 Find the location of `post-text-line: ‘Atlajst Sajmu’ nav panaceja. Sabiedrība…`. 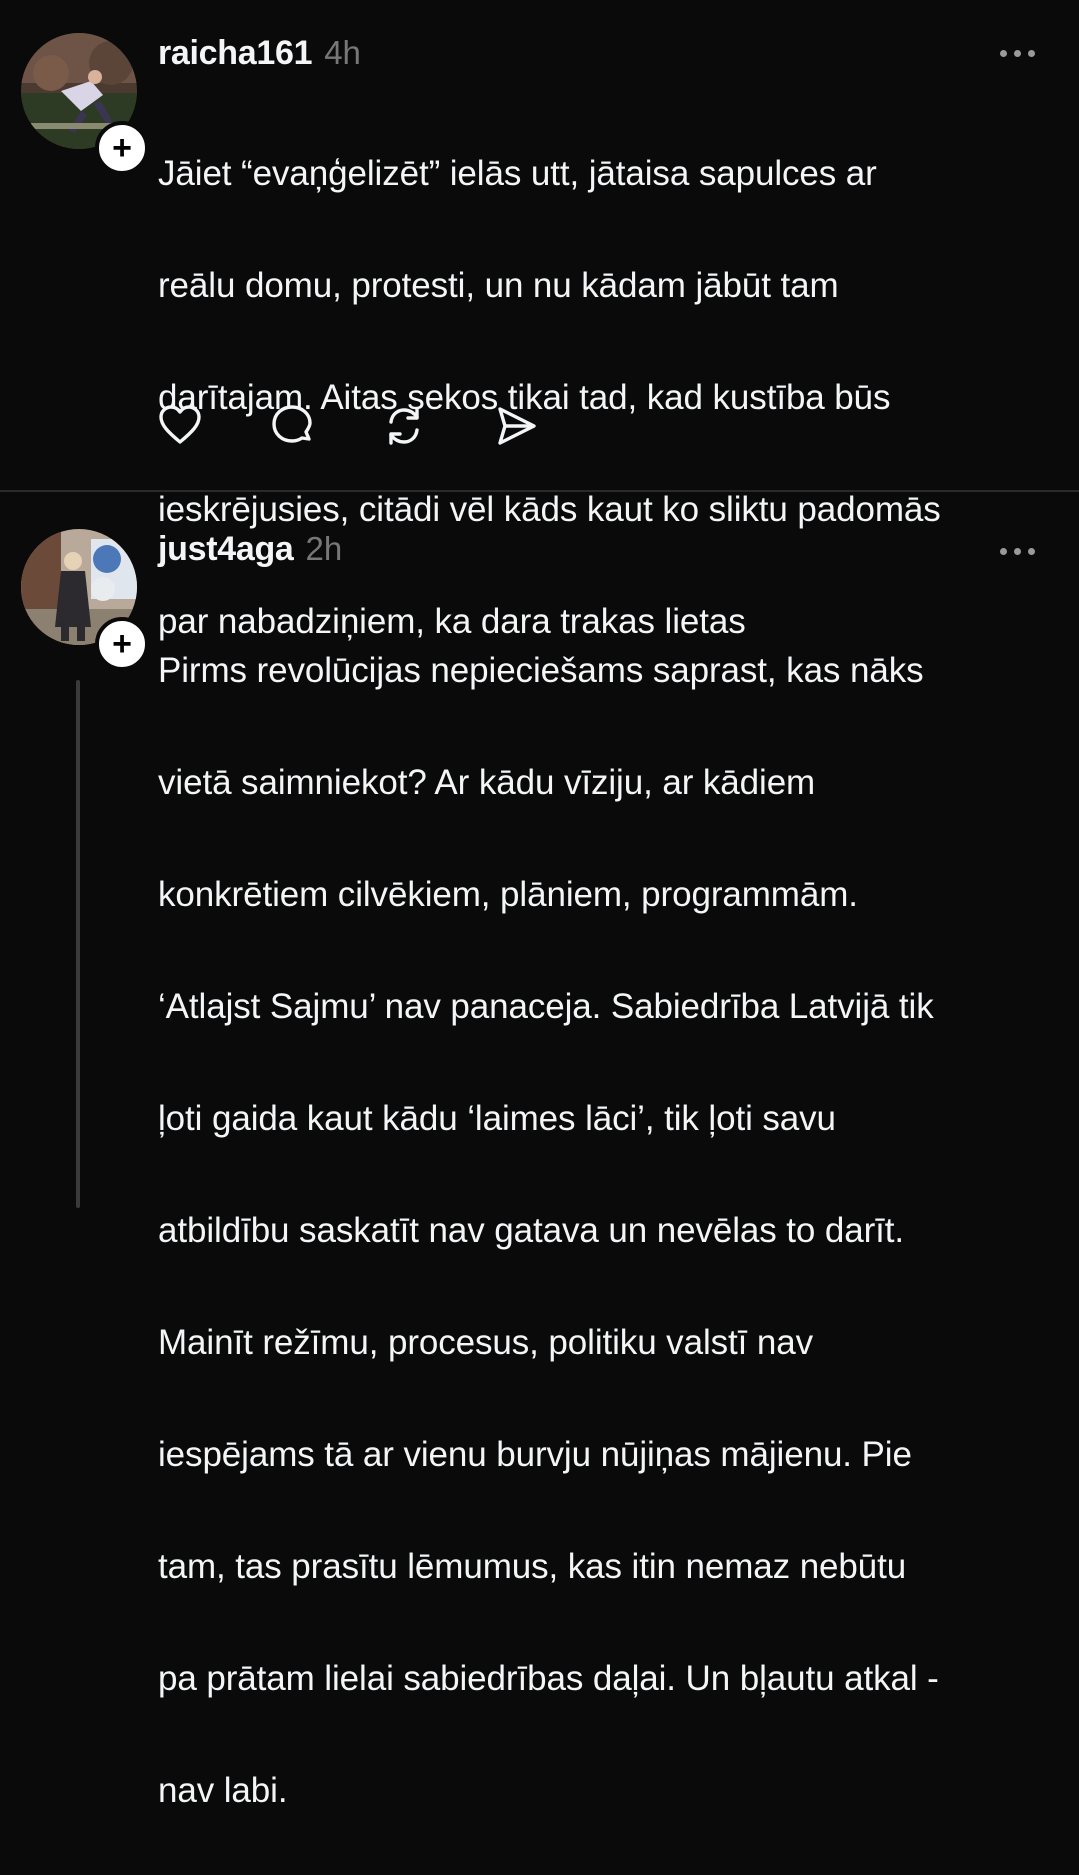

post-text-line: ‘Atlajst Sajmu’ nav panaceja. Sabiedrība… is located at coordinates (546, 1006).